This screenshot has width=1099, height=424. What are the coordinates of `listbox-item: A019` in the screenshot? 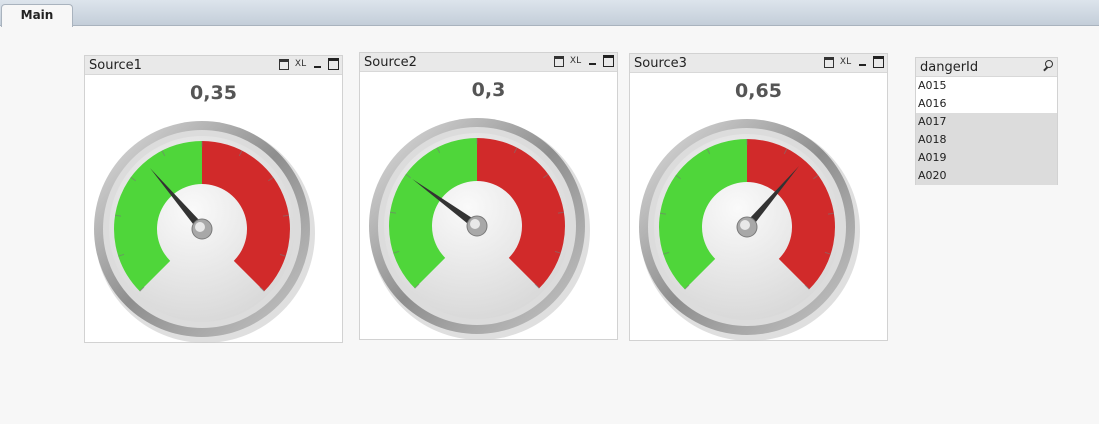 It's located at (986, 158).